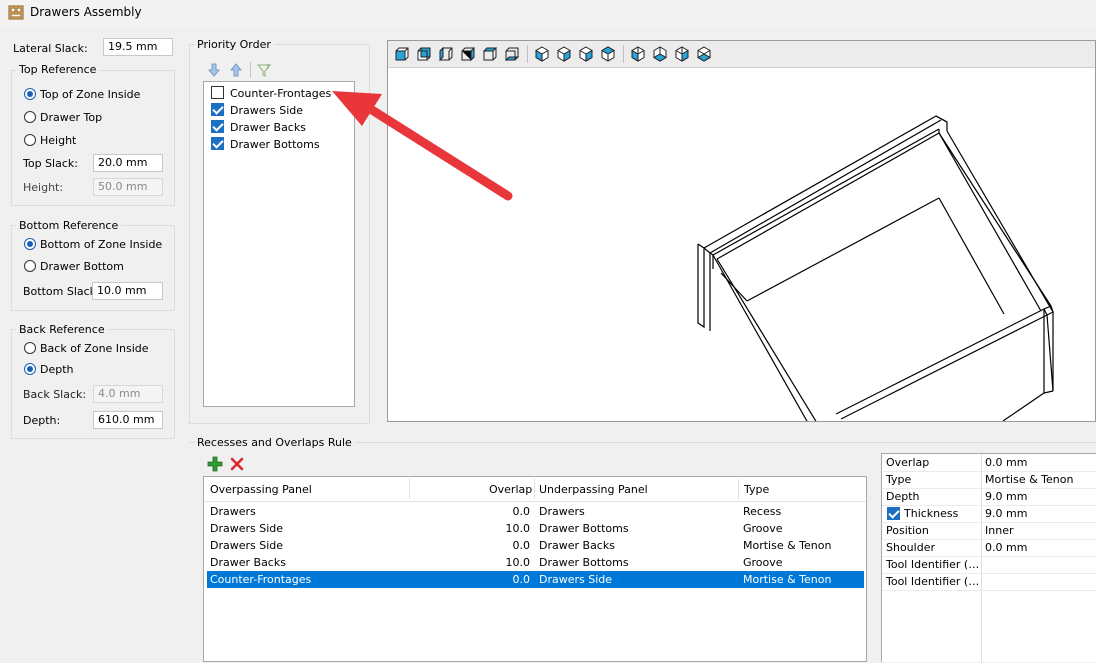  What do you see at coordinates (30, 369) in the screenshot?
I see `depth-radio` at bounding box center [30, 369].